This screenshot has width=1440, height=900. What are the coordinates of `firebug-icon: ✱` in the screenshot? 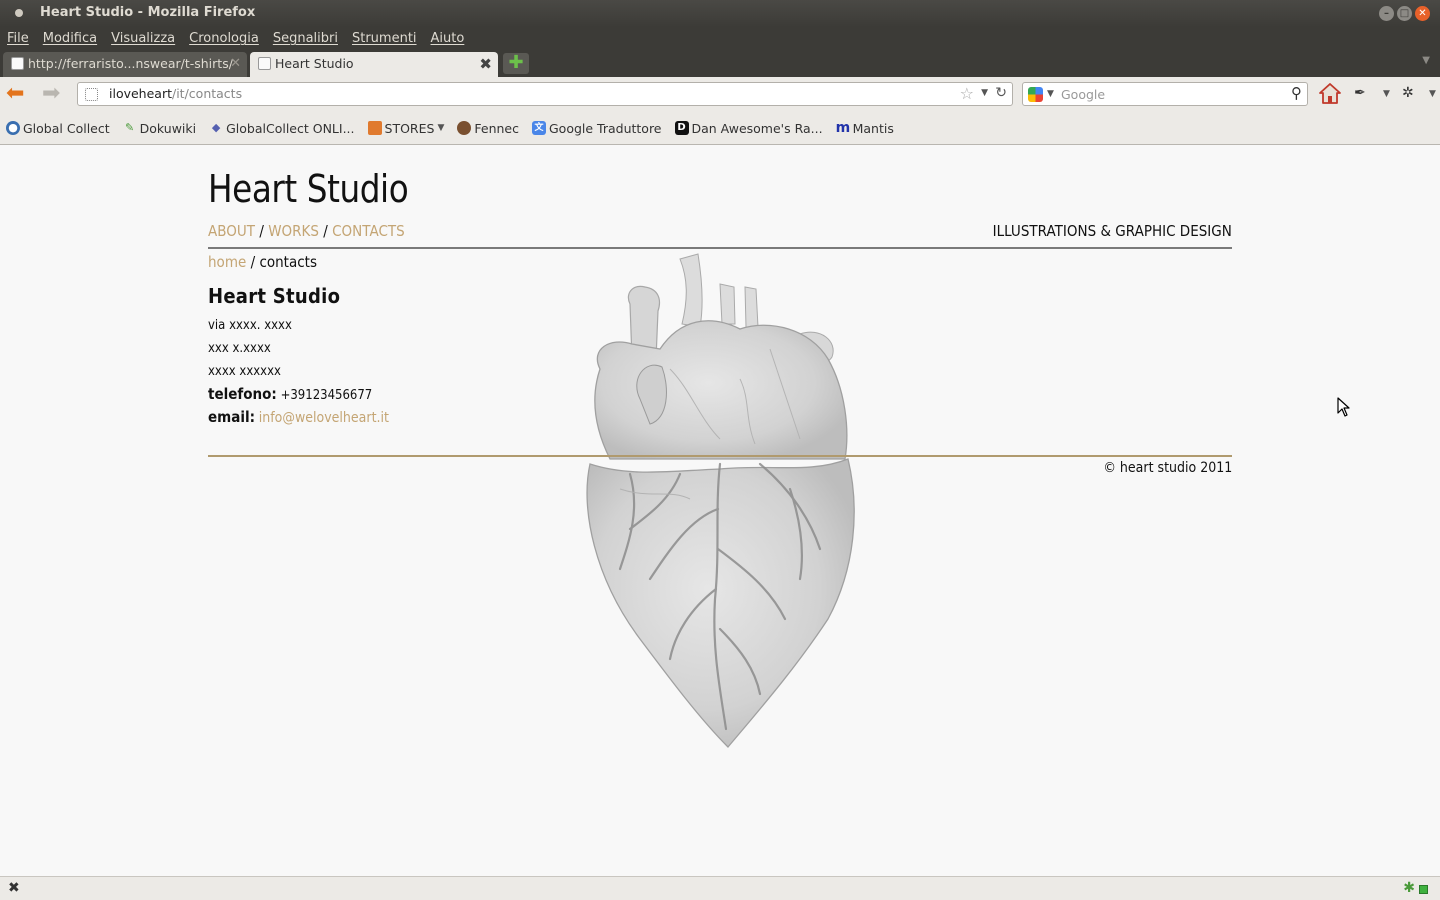 It's located at (1409, 888).